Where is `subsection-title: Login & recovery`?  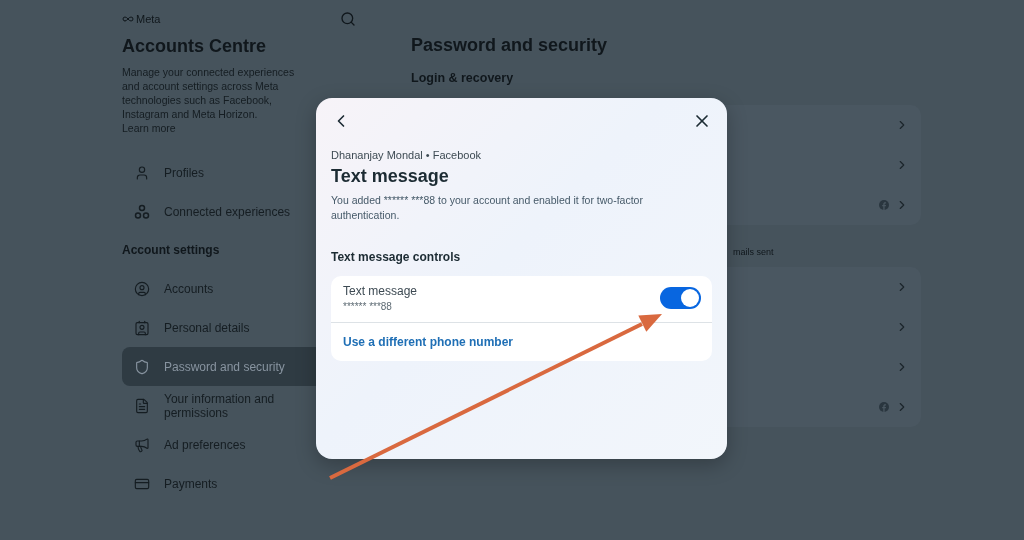 subsection-title: Login & recovery is located at coordinates (463, 78).